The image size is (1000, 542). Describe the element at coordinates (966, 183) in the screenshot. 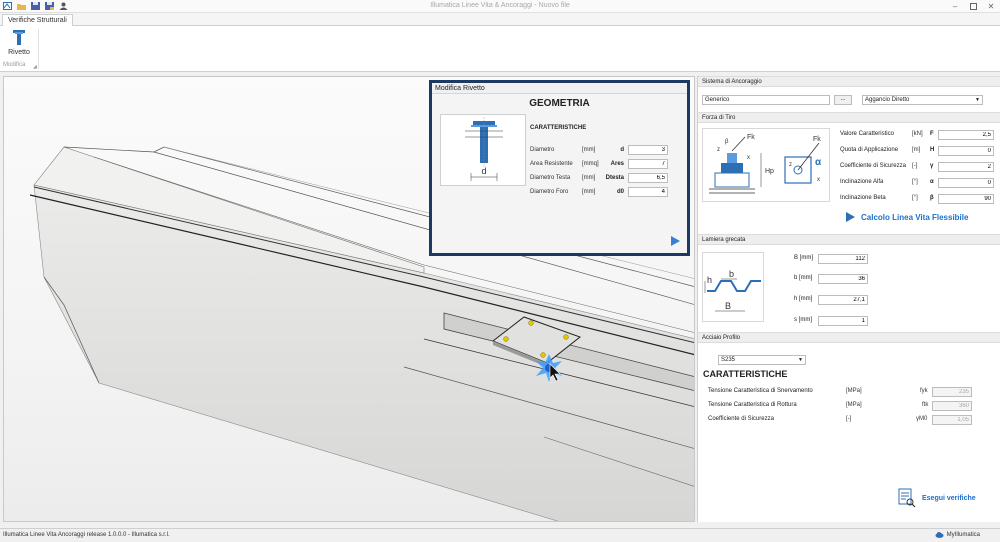

I see `alpha-inclination-input` at that location.